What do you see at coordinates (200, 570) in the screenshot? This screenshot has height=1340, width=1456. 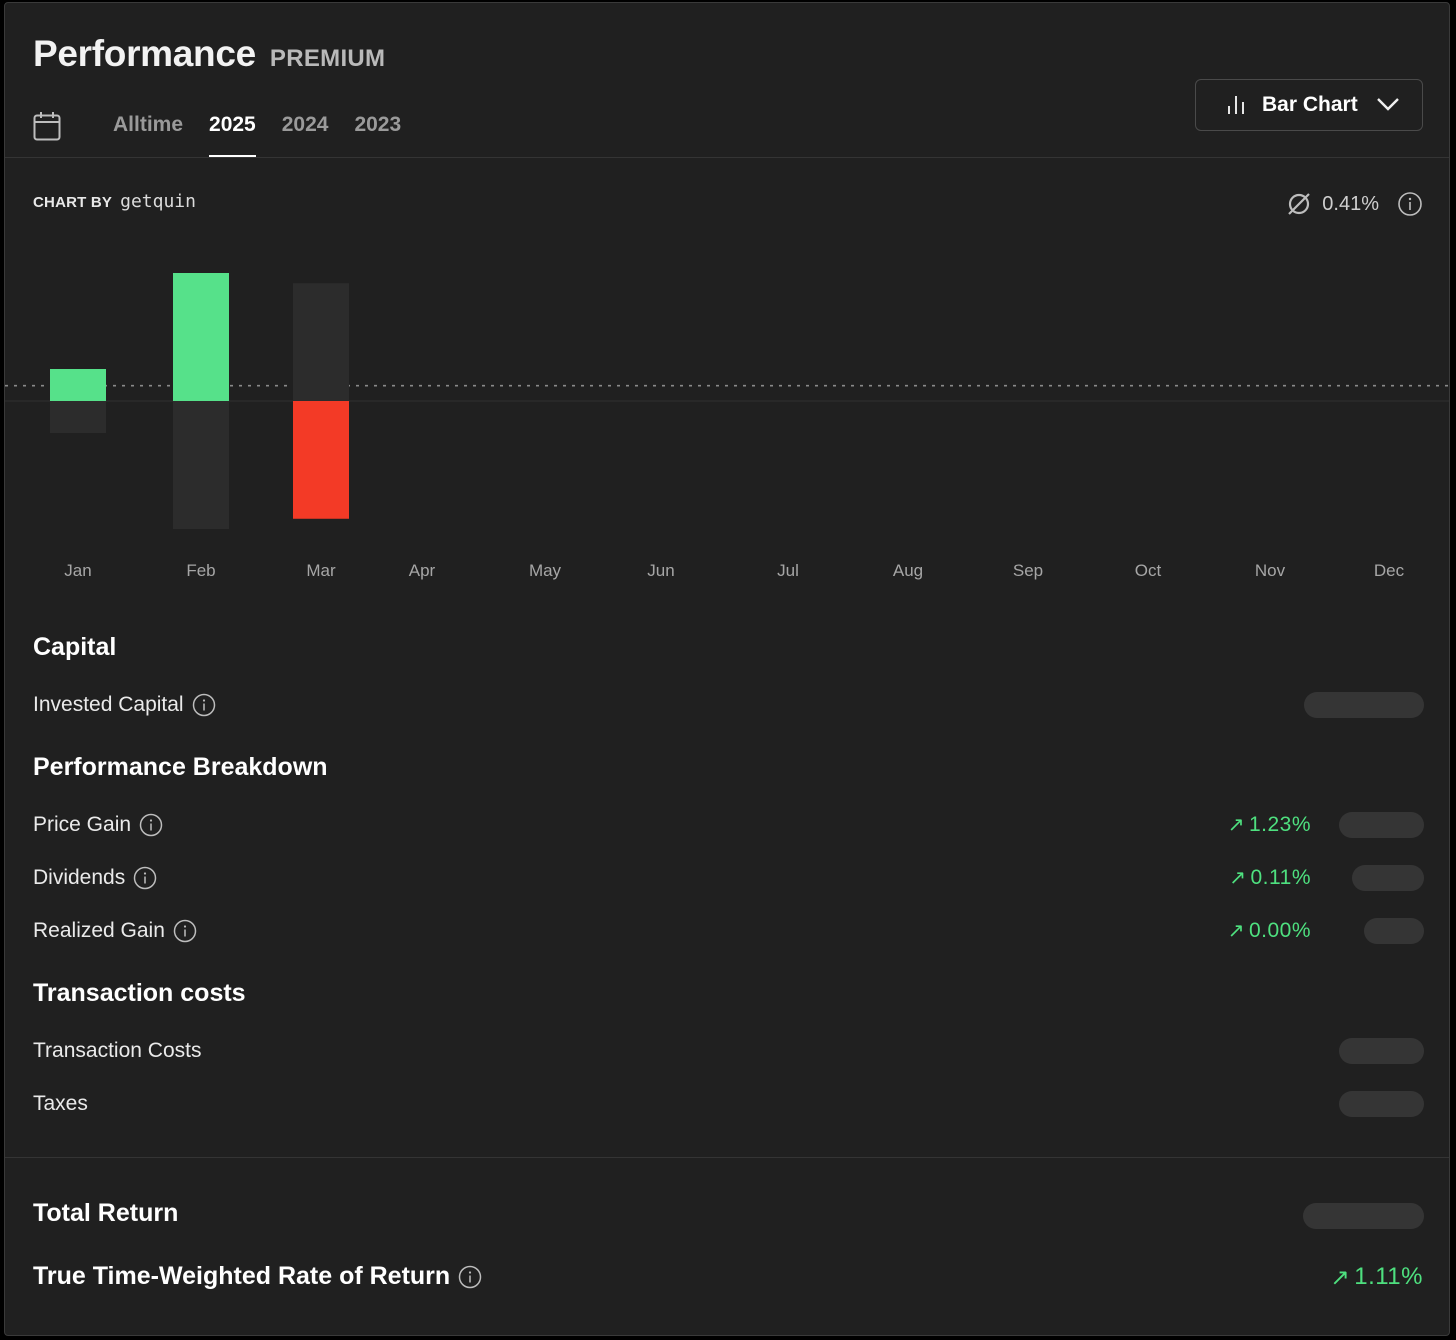 I see `x-tick-feb: Feb` at bounding box center [200, 570].